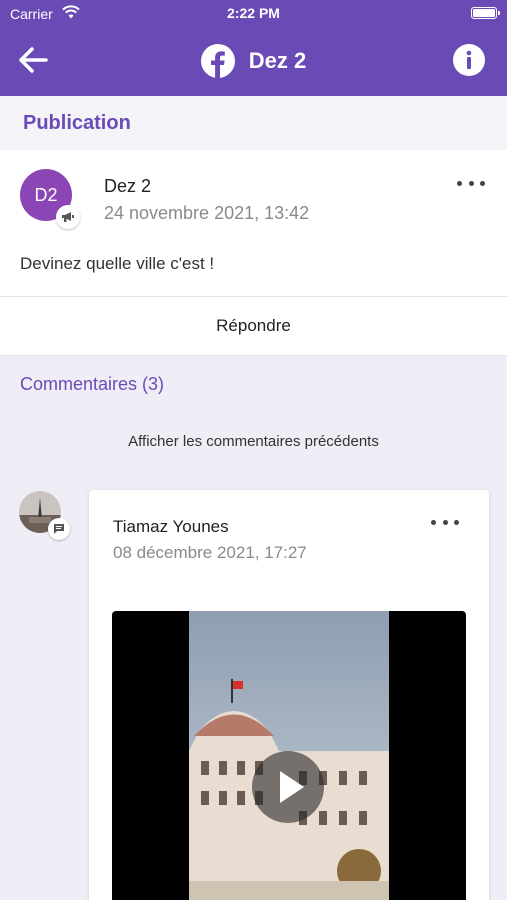 This screenshot has height=900, width=507. Describe the element at coordinates (207, 213) in the screenshot. I see `post-date: 24 novembre 2021, 13:42` at that location.